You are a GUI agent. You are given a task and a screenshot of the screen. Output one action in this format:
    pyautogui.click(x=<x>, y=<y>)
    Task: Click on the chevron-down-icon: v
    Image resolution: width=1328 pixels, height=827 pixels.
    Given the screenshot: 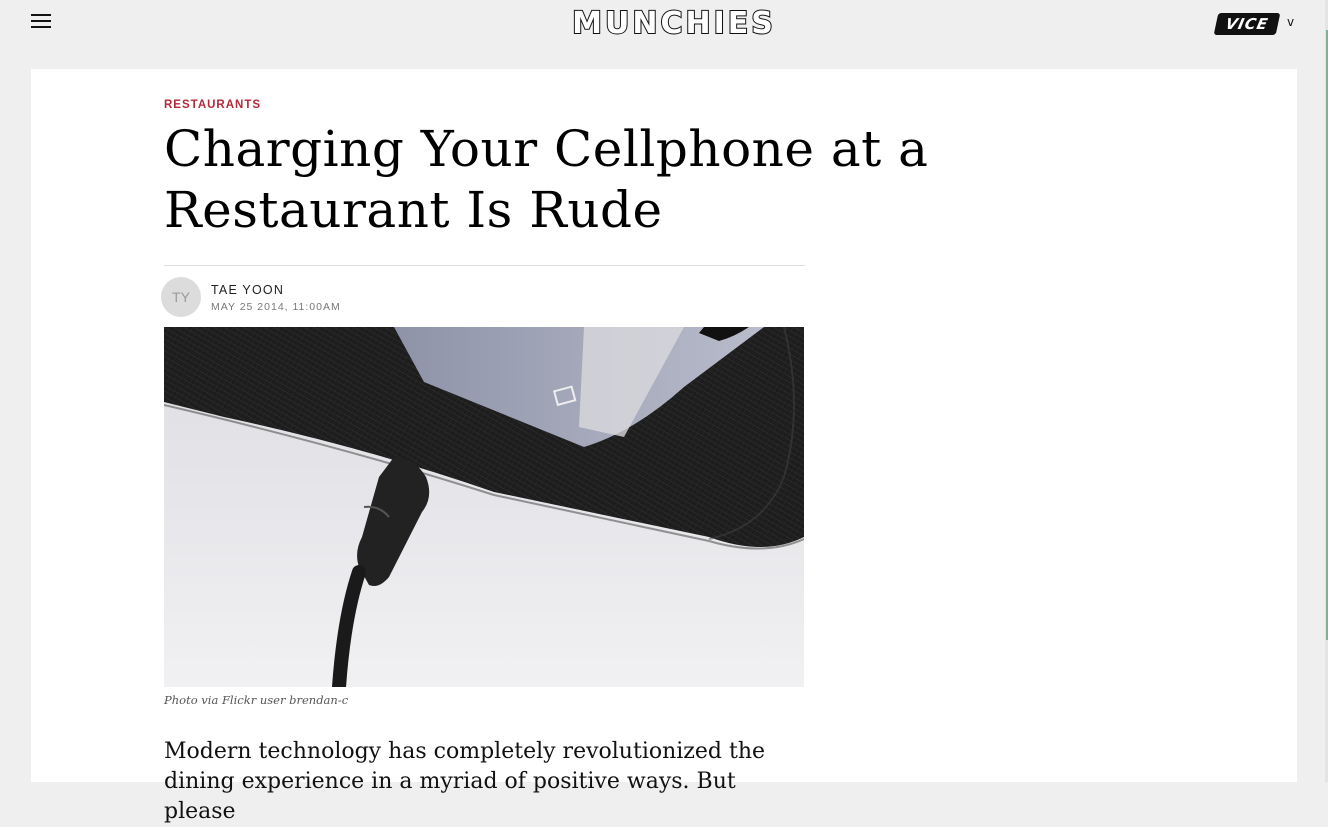 What is the action you would take?
    pyautogui.click(x=1290, y=22)
    